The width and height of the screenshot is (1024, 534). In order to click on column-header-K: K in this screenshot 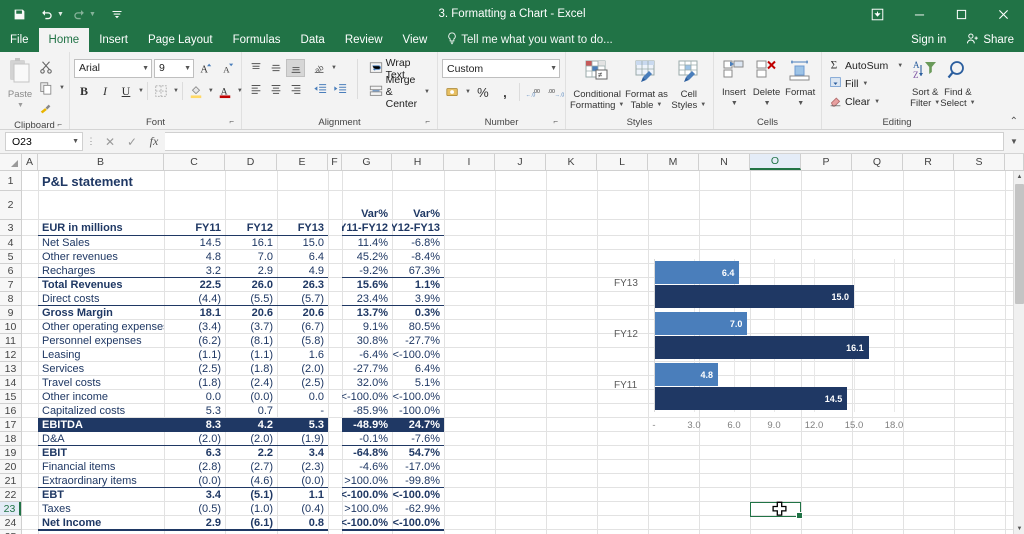, I will do `click(571, 162)`.